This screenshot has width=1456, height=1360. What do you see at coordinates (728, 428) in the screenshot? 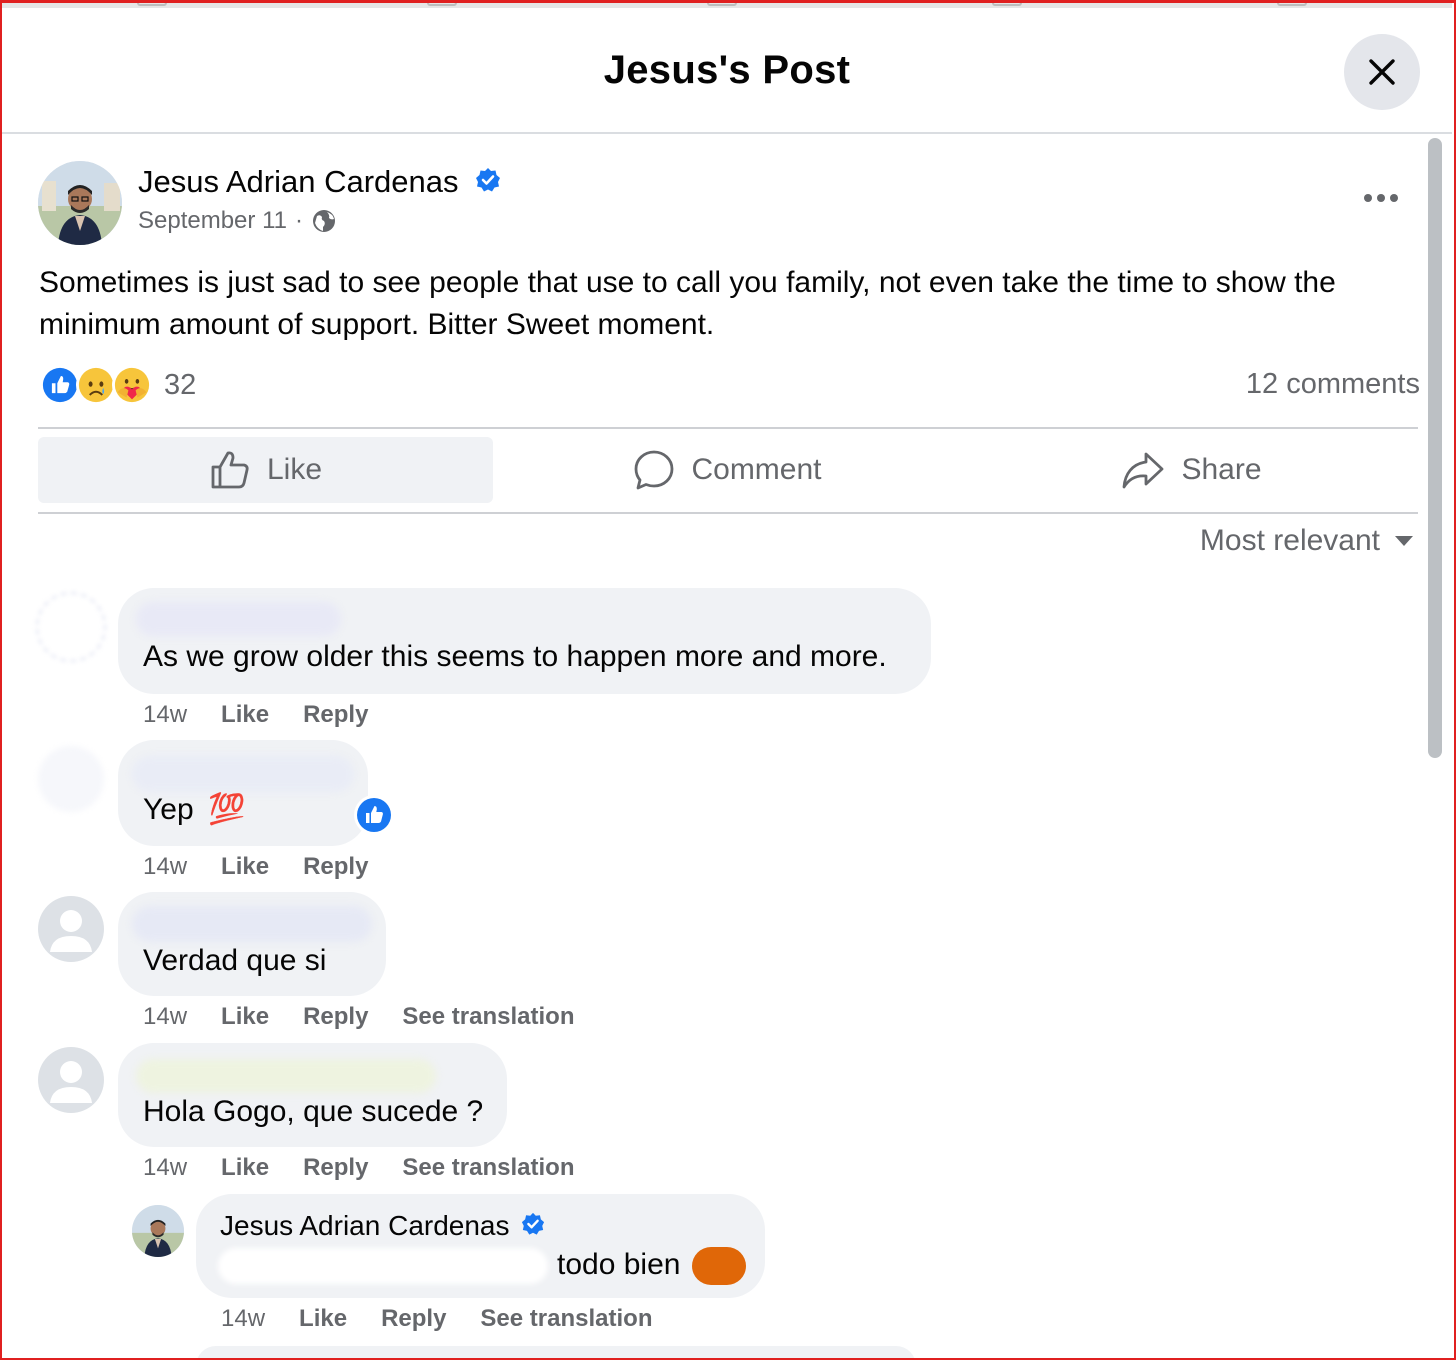
I see `divider-top` at bounding box center [728, 428].